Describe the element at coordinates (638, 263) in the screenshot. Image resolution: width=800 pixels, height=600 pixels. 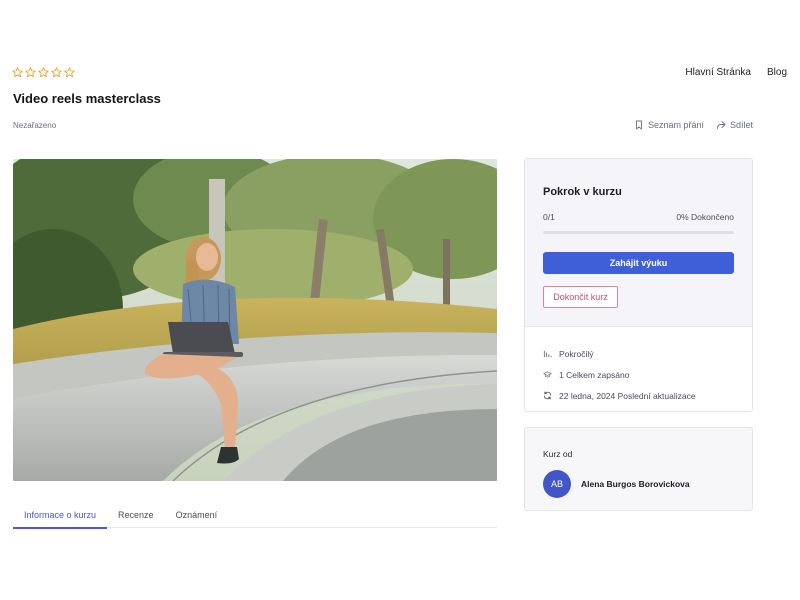
I see `start-learning-button: Zahájit výuku` at that location.